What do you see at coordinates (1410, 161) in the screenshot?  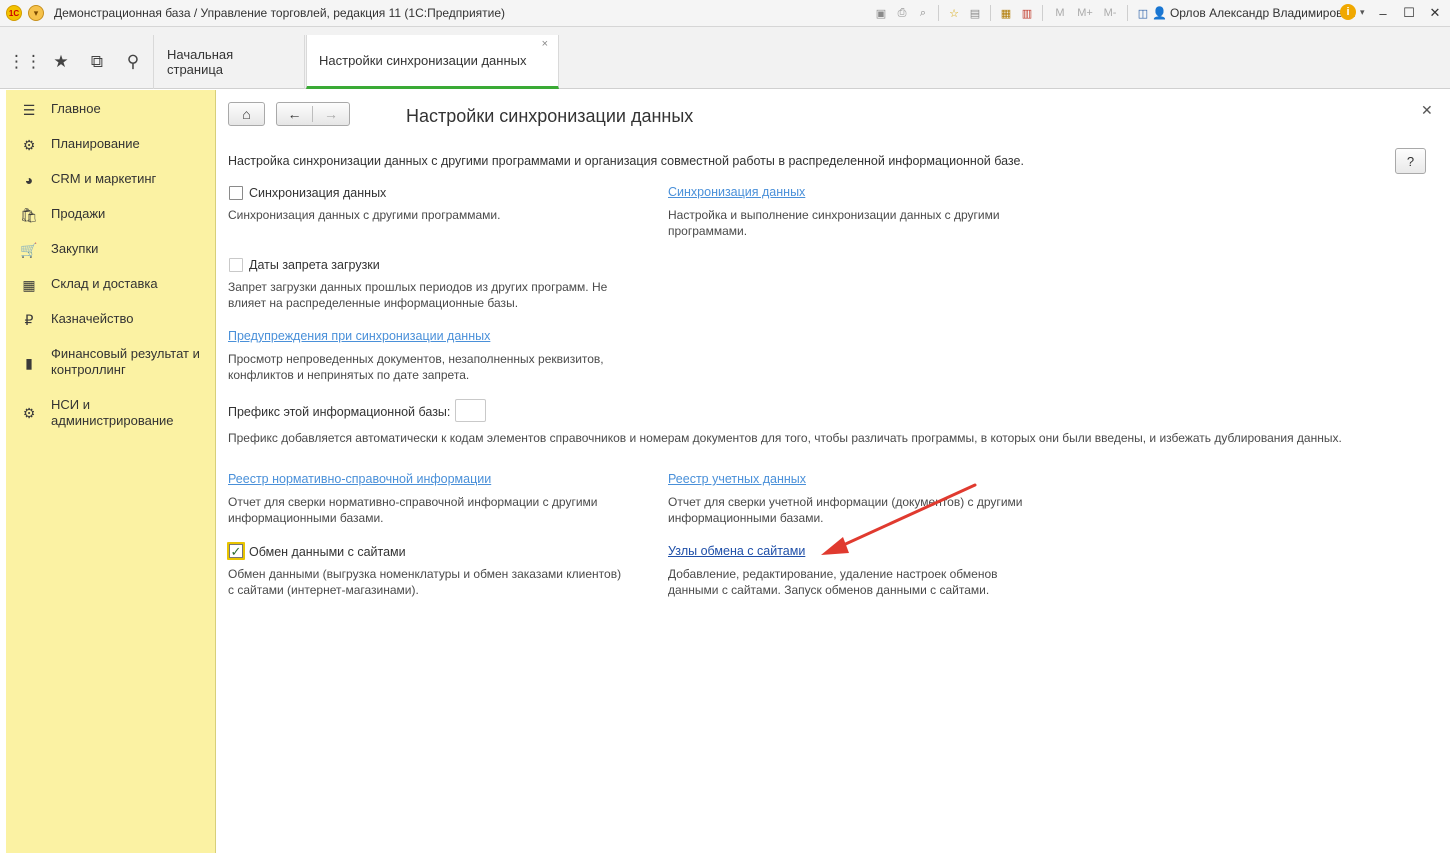 I see `help-button: ?` at bounding box center [1410, 161].